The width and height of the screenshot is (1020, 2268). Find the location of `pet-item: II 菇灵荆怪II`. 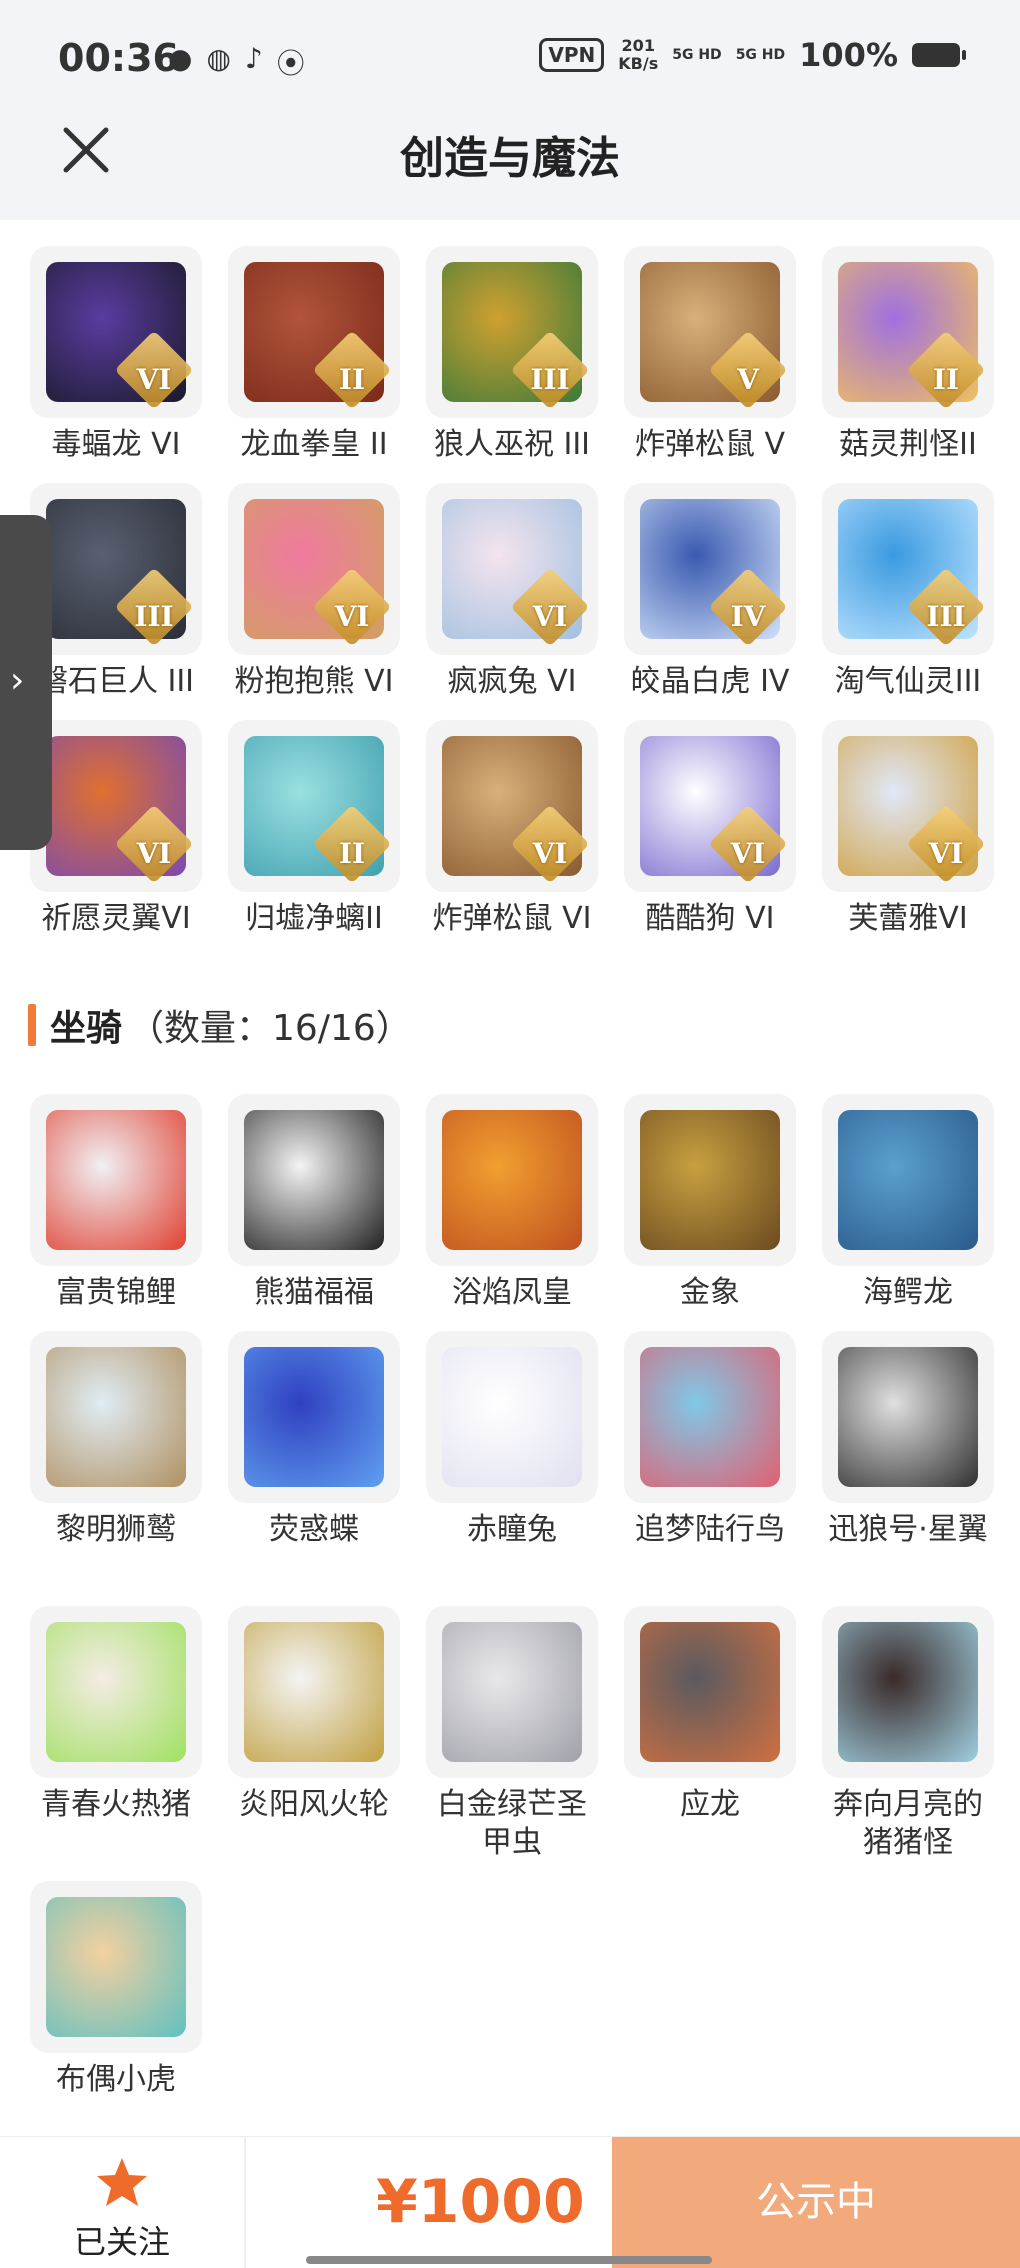

pet-item: II 菇灵荆怪II is located at coordinates (908, 355).